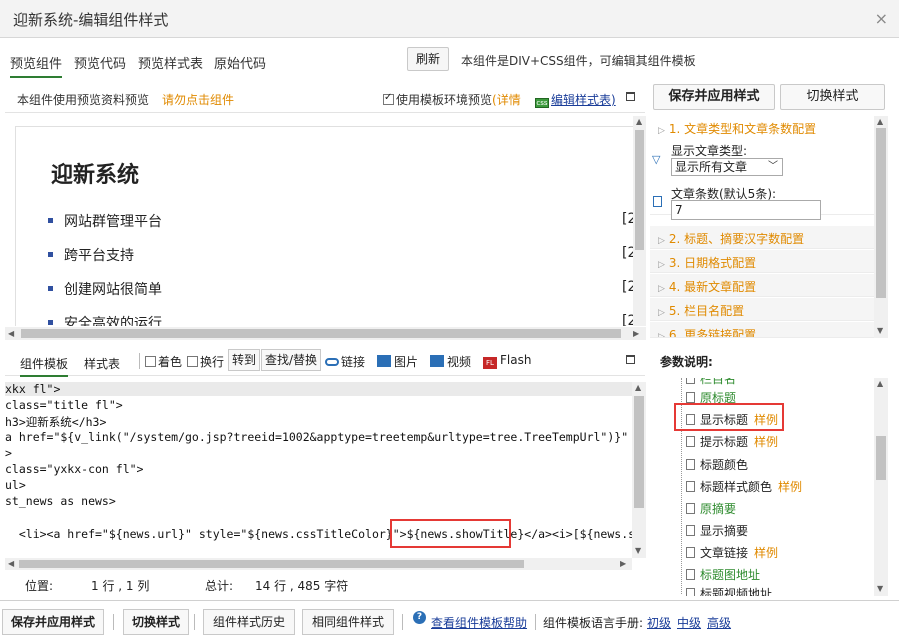  Describe the element at coordinates (345, 361) in the screenshot. I see `insert-link-button: 链接` at that location.